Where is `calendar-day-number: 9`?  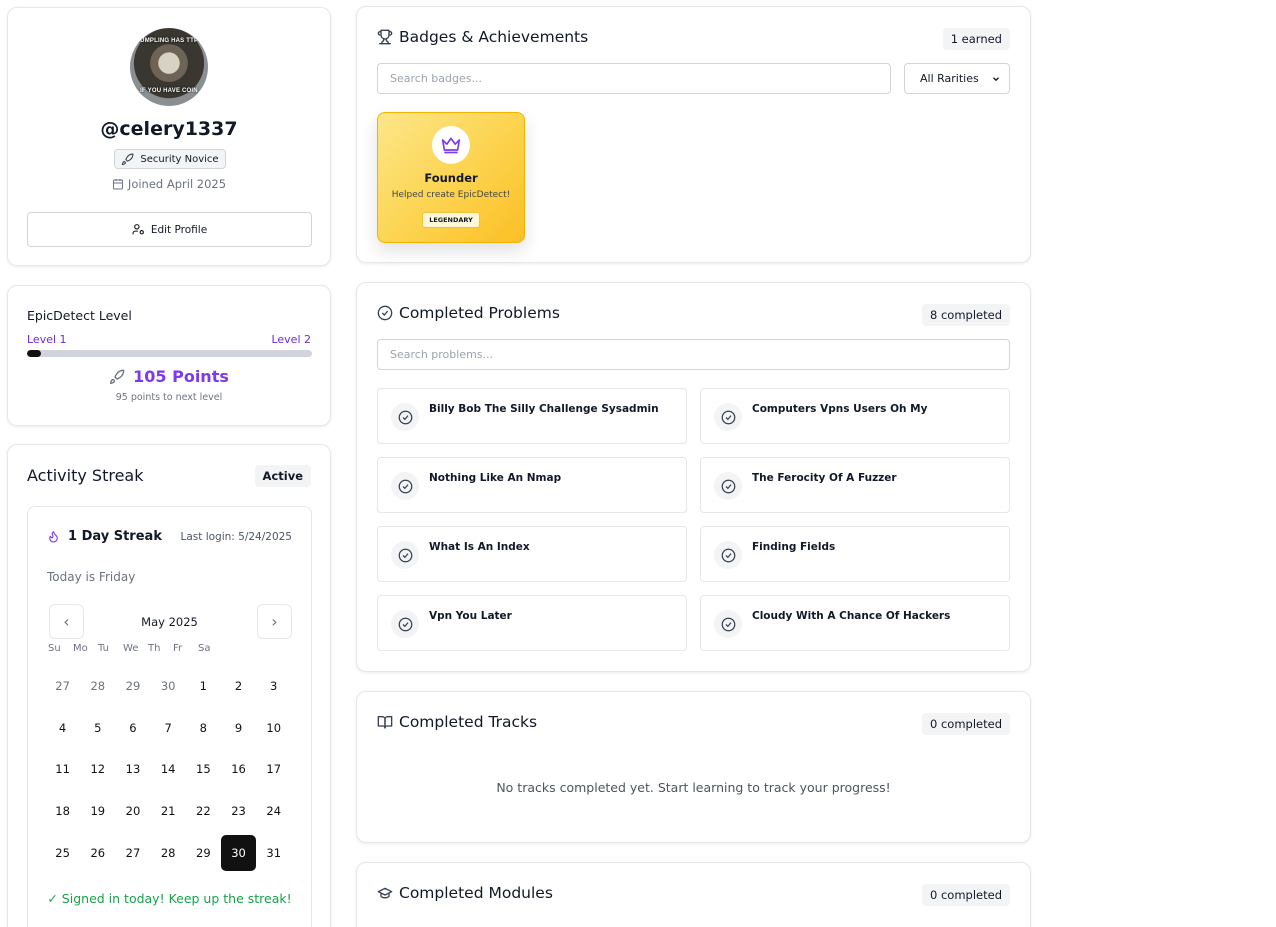
calendar-day-number: 9 is located at coordinates (238, 727).